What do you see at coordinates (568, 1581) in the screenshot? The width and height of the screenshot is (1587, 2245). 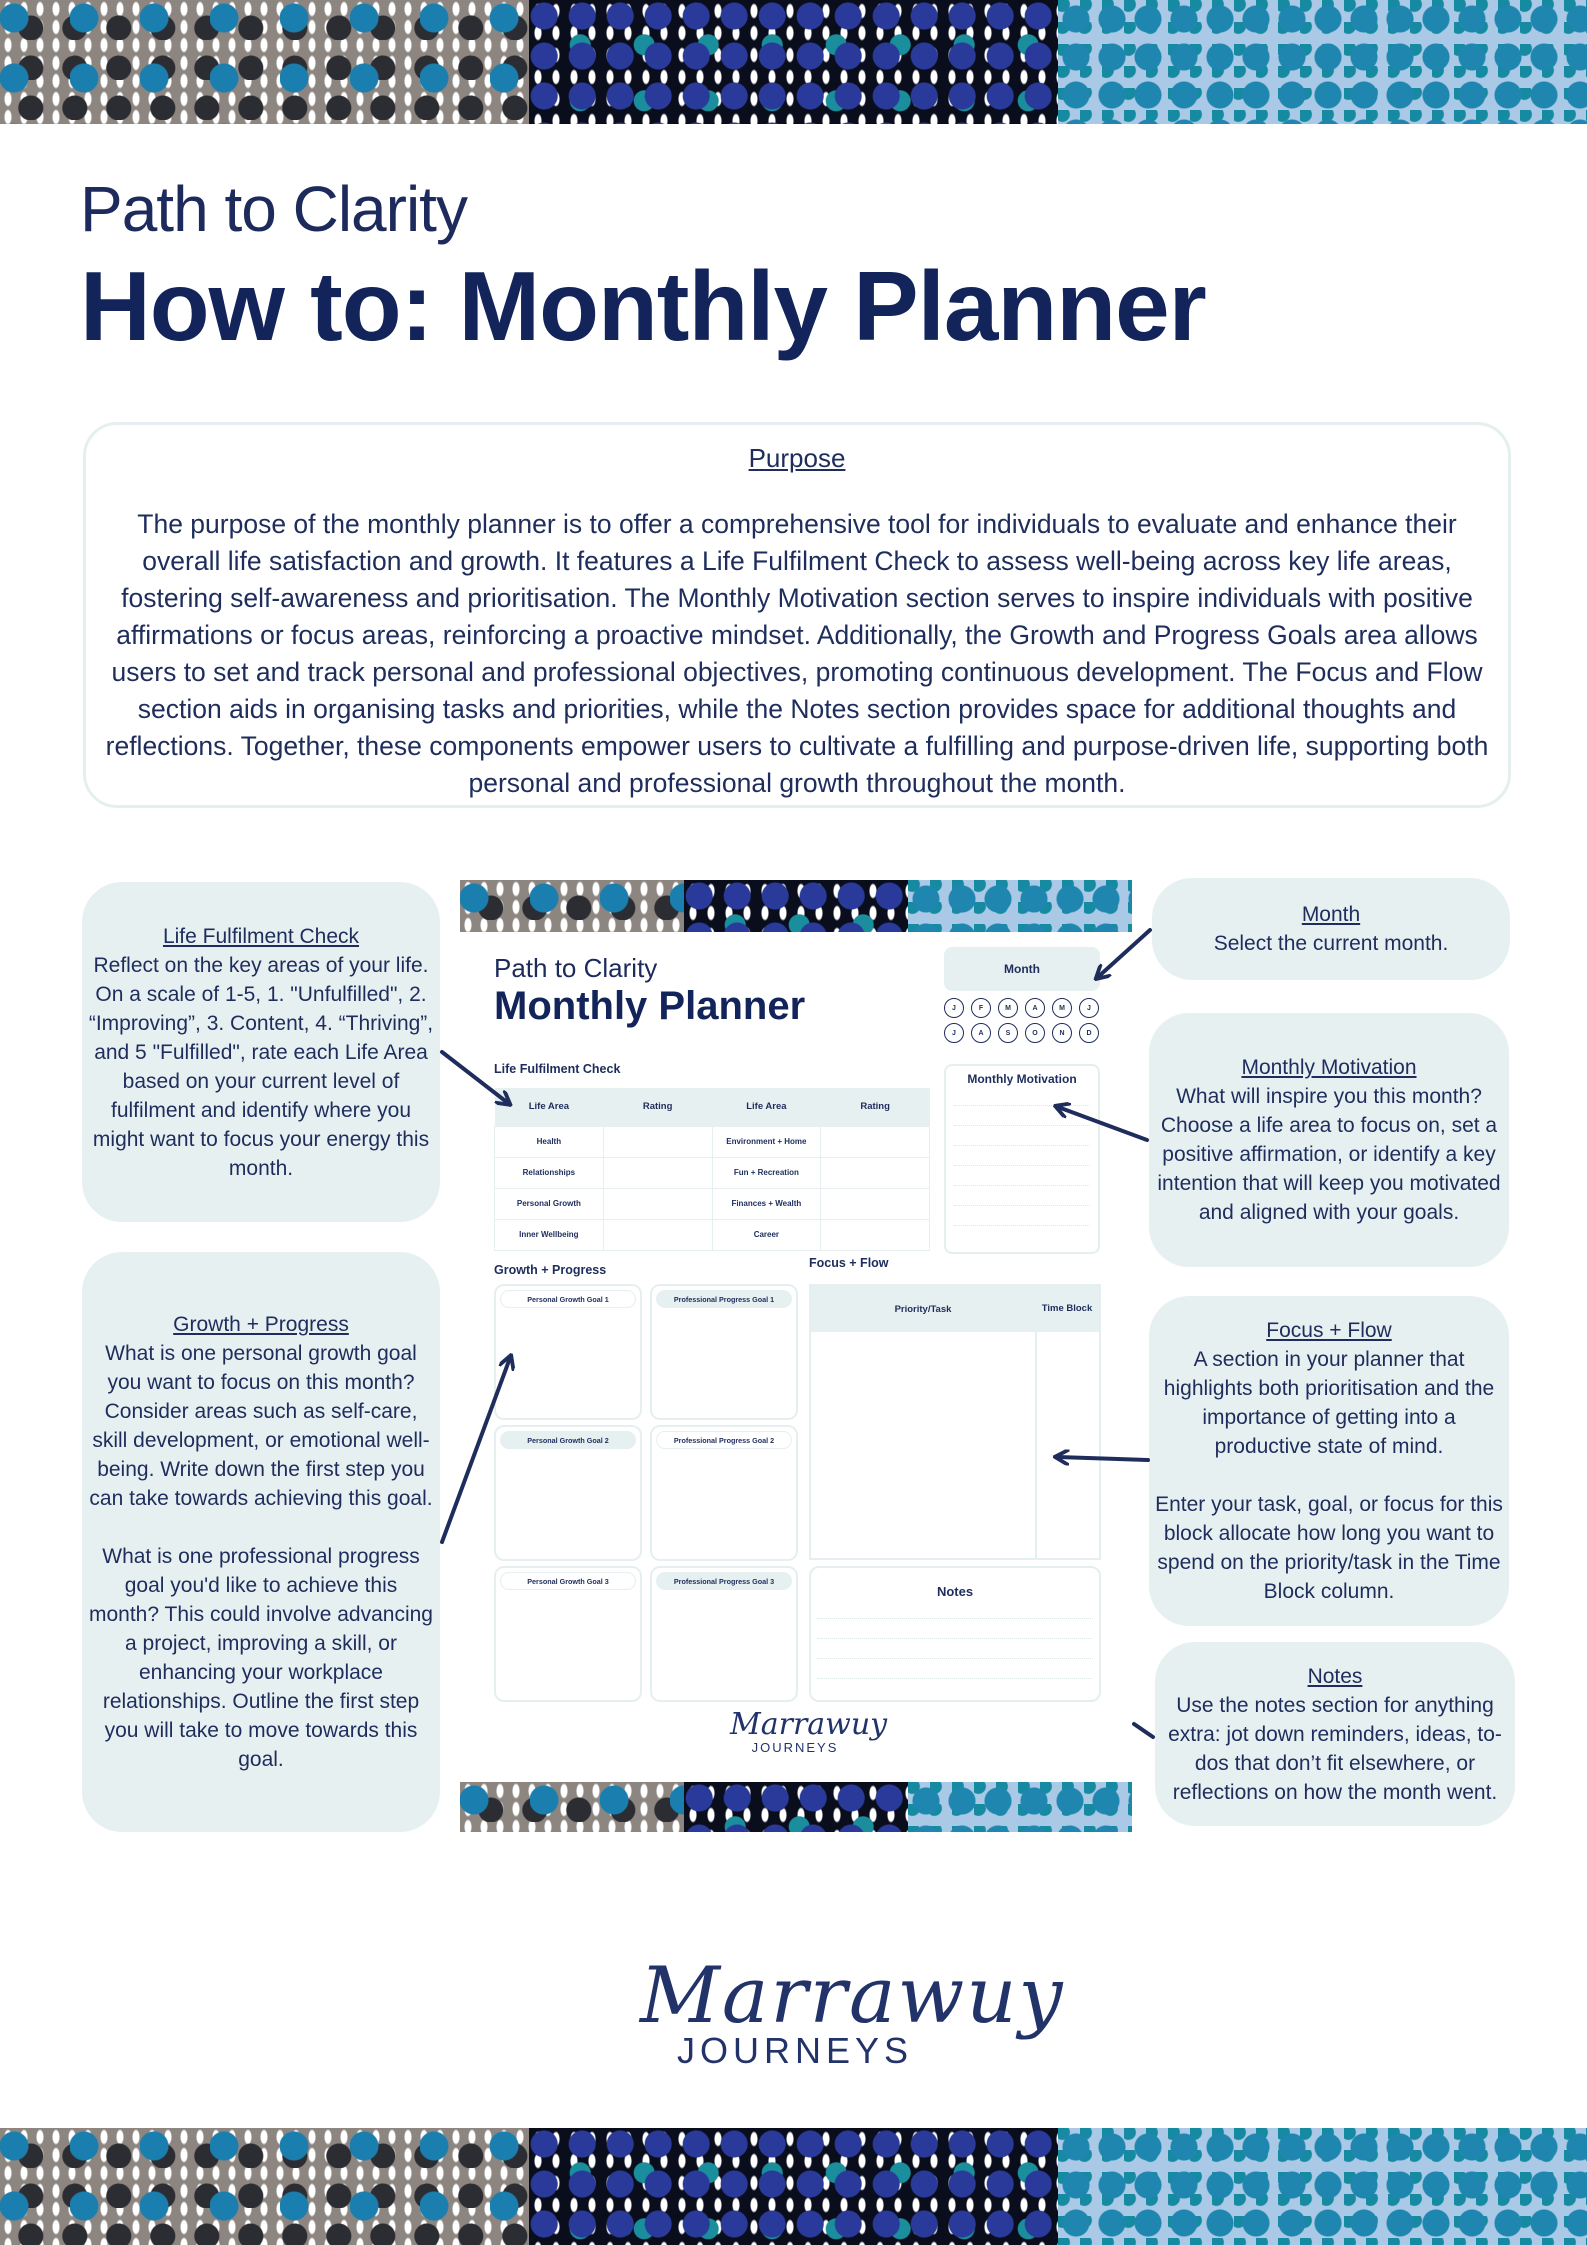 I see `goal-label: Personal Growth Goal 3` at bounding box center [568, 1581].